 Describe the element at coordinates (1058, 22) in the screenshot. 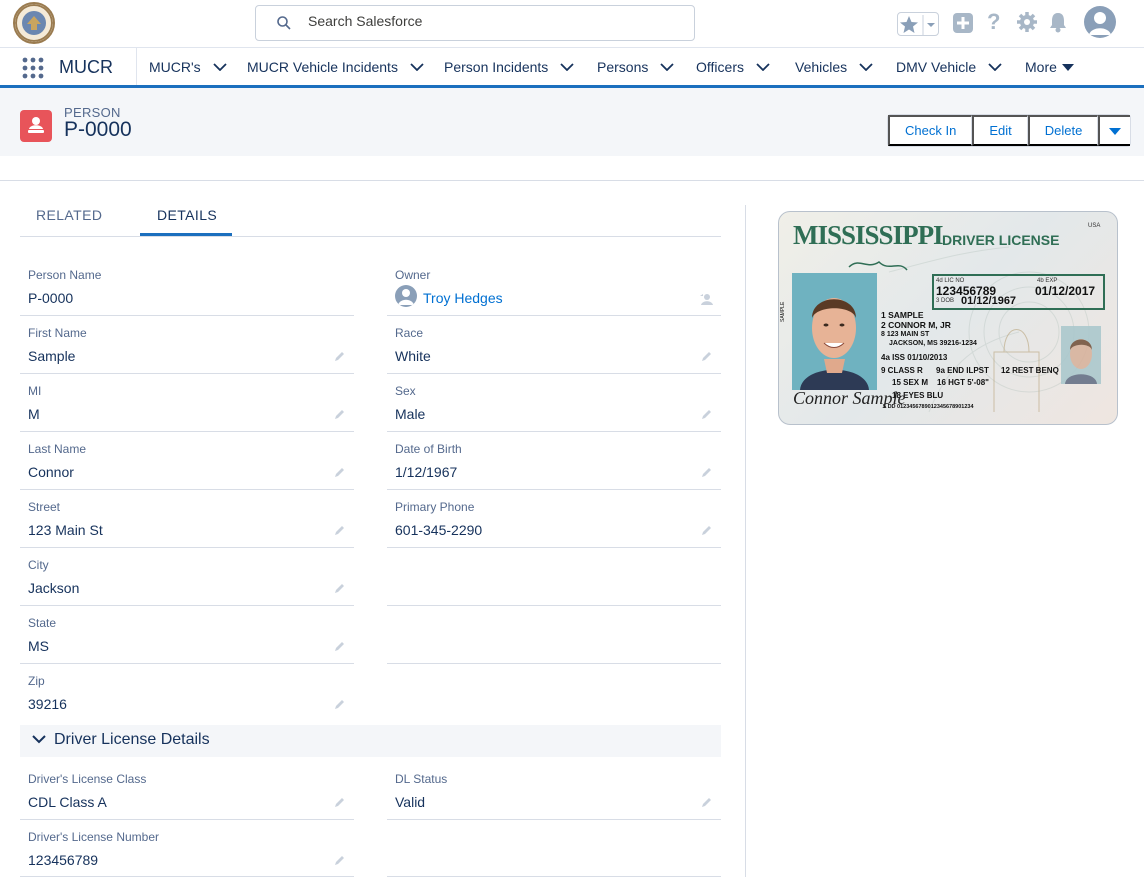

I see `notifications-bell-icon` at that location.